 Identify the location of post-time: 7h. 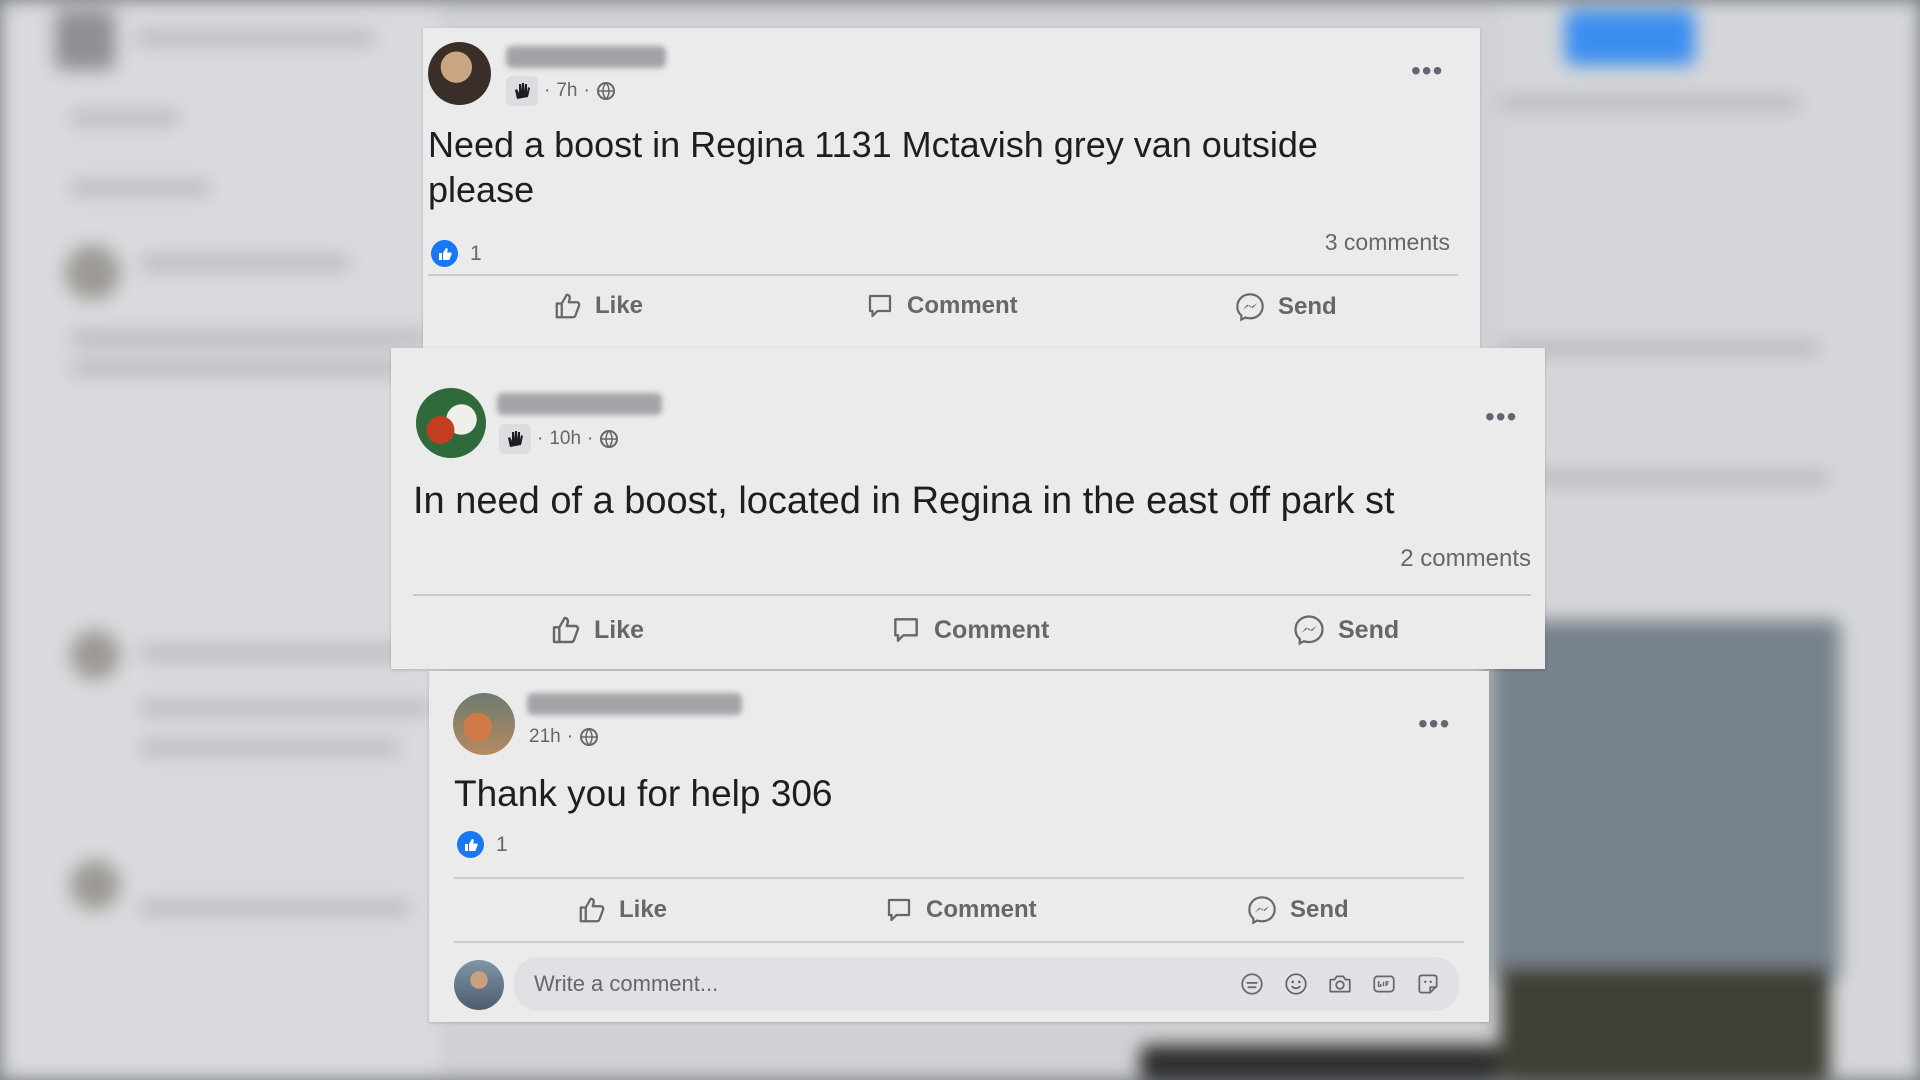
(566, 91).